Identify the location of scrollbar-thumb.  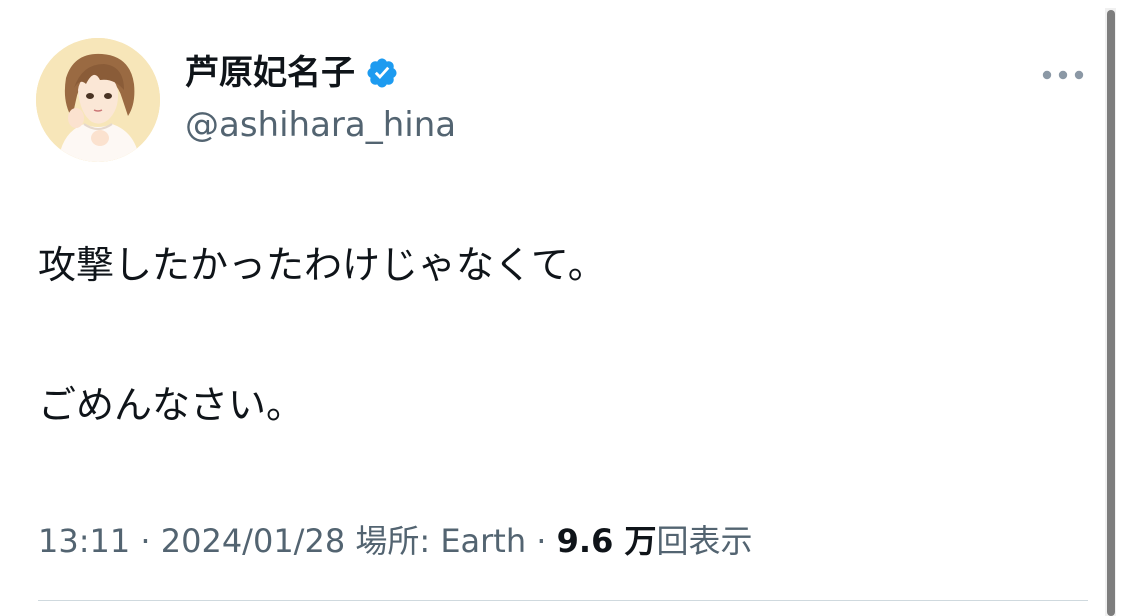
(1111, 313).